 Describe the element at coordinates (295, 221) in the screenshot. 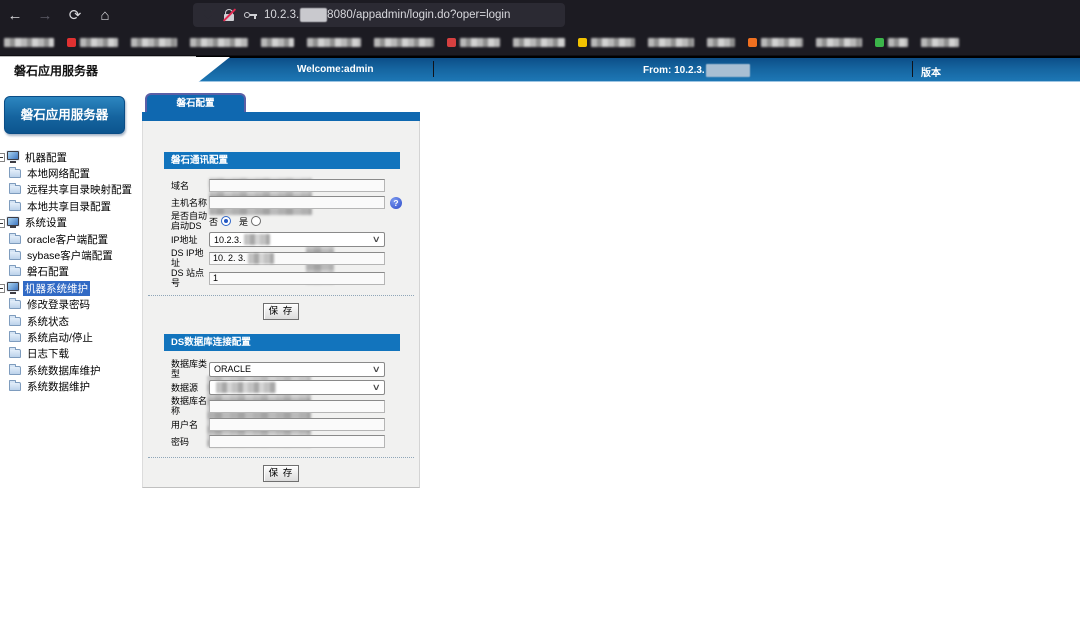

I see `form-row: 是否自动启动DS 否是` at that location.